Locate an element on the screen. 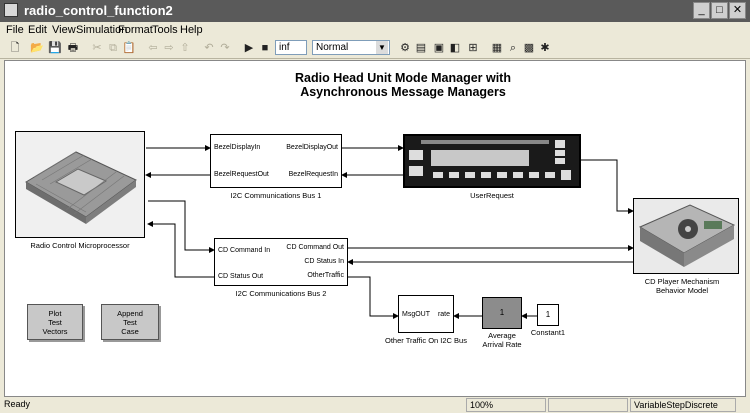  arrival-rate-caption-line-2: Arrival Rate is located at coordinates (502, 344).